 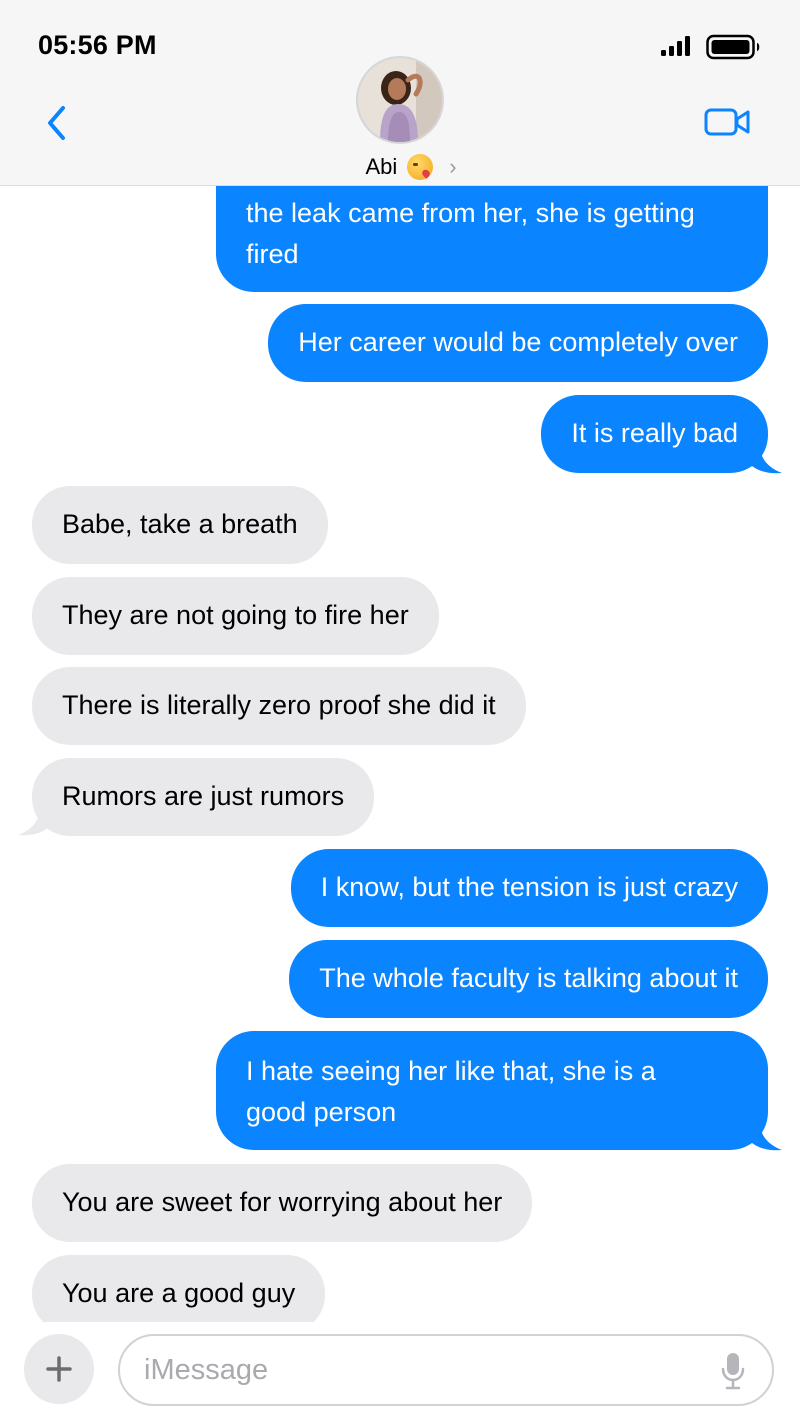 I want to click on chevron-left-icon, so click(x=56, y=123).